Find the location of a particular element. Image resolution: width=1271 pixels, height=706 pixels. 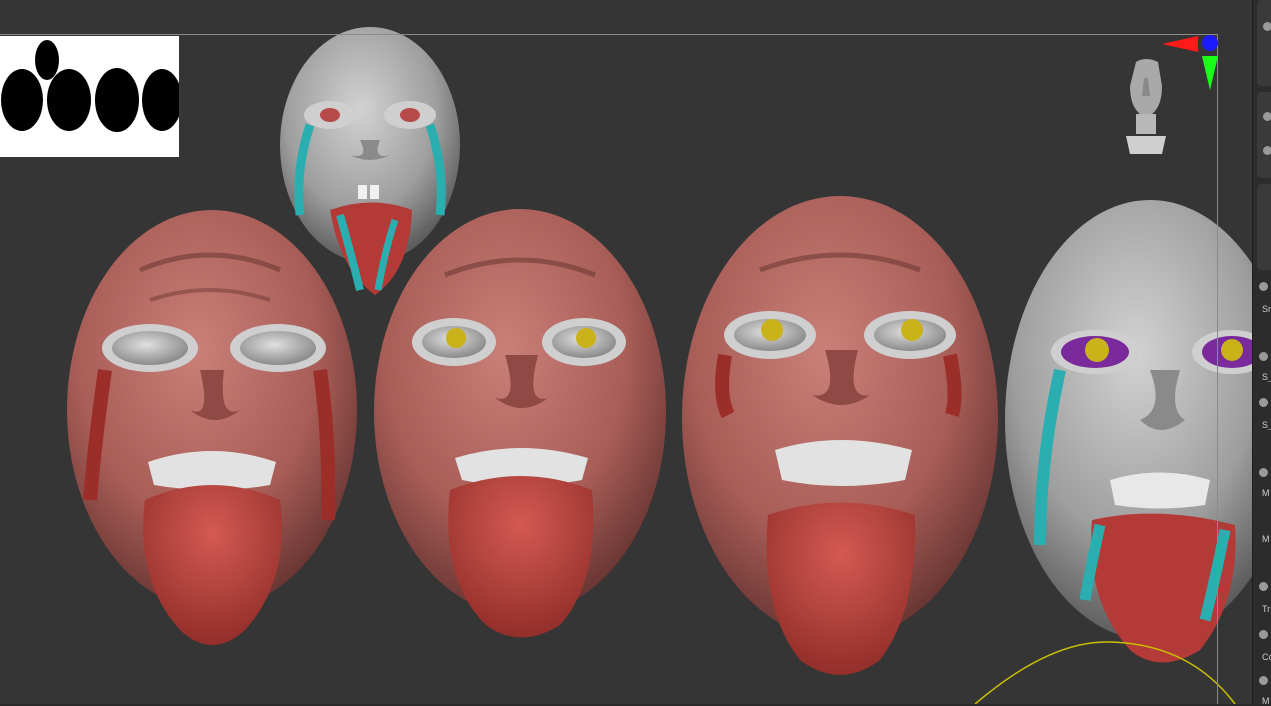

panel-label-7: Cc is located at coordinates (1266, 657).